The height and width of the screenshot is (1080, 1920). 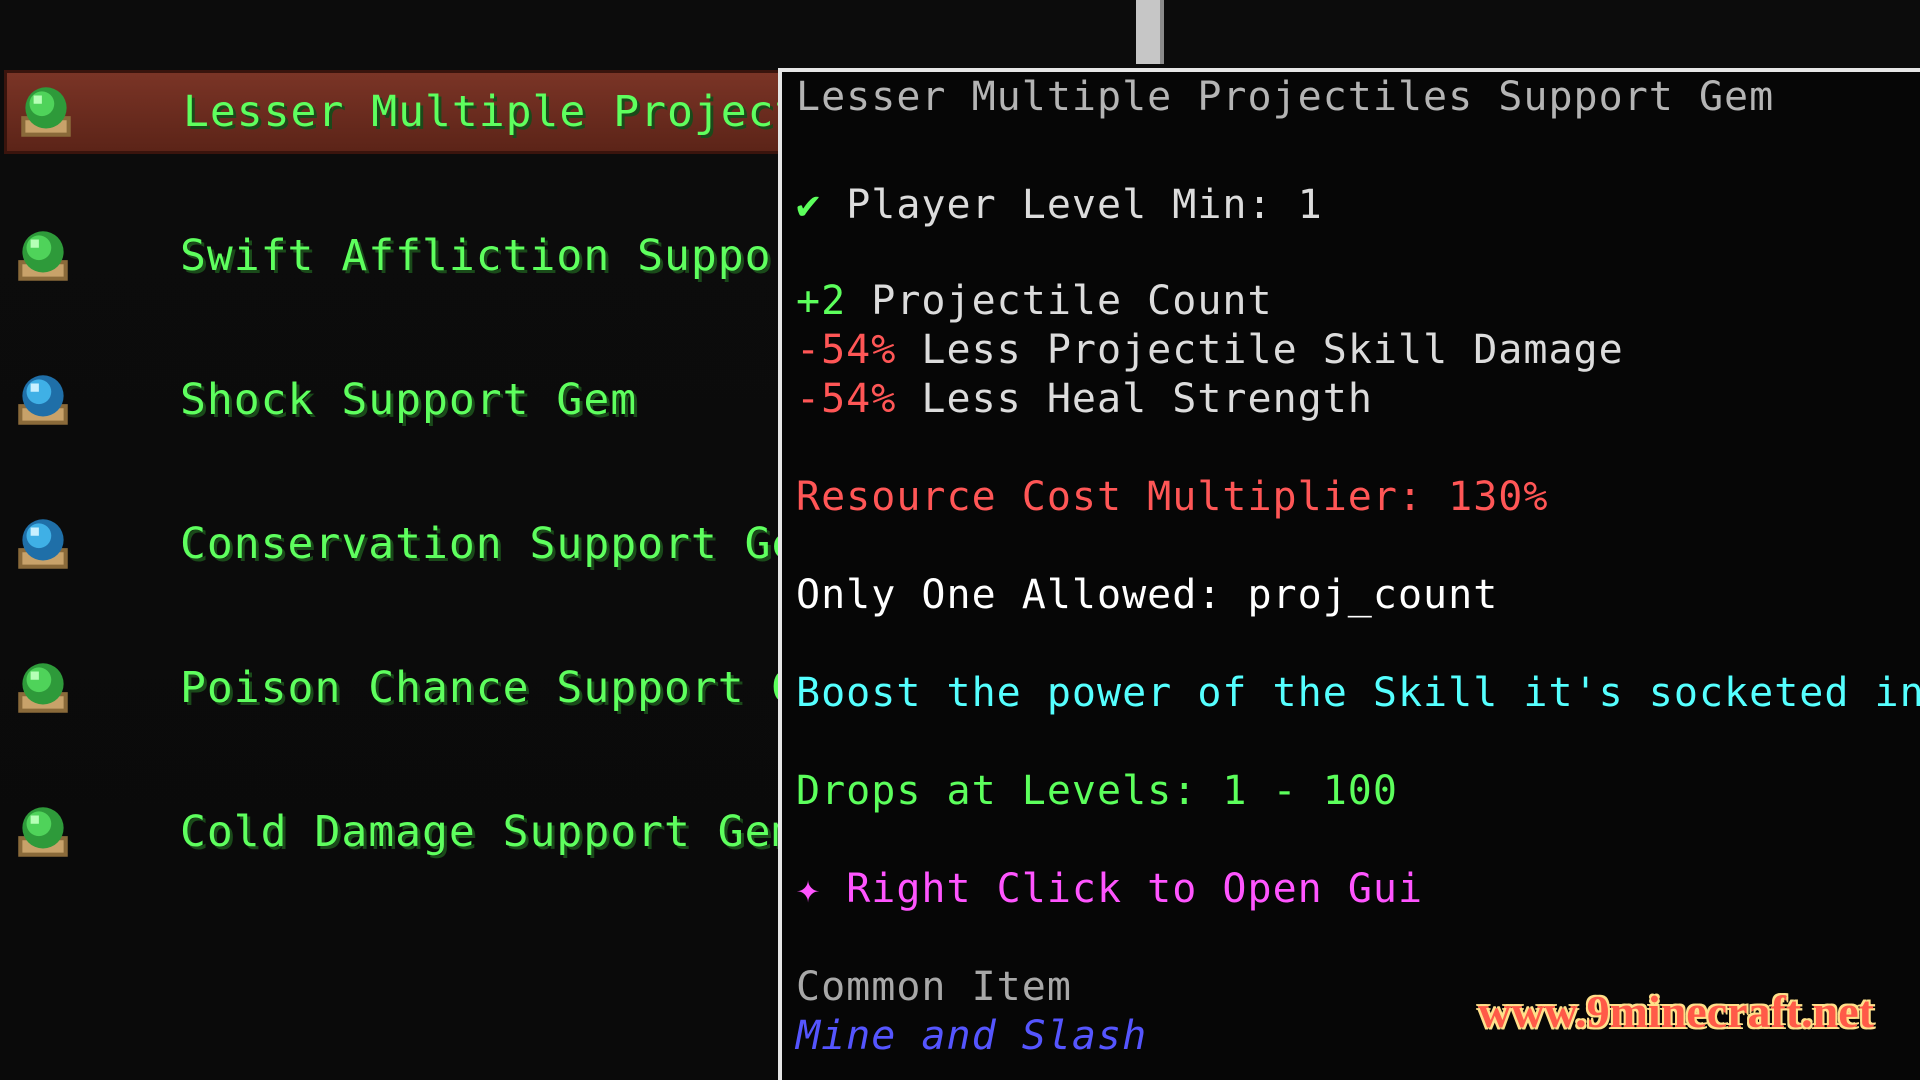 I want to click on stat-text: Less Heal Strength, so click(x=1147, y=399).